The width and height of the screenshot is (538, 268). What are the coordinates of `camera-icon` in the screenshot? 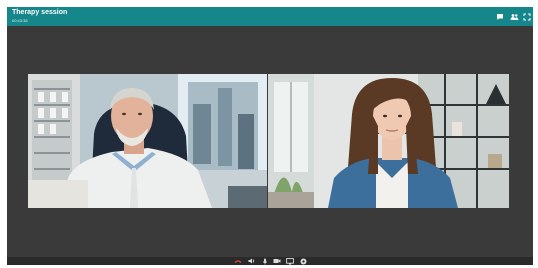 It's located at (277, 261).